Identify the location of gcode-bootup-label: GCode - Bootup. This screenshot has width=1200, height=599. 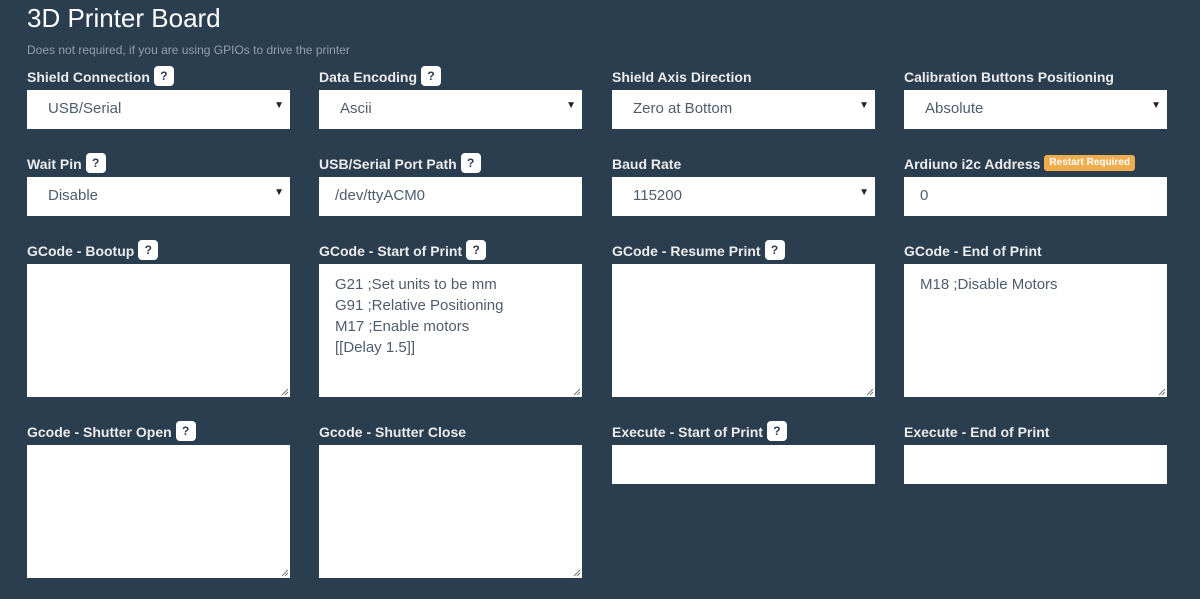
(81, 251).